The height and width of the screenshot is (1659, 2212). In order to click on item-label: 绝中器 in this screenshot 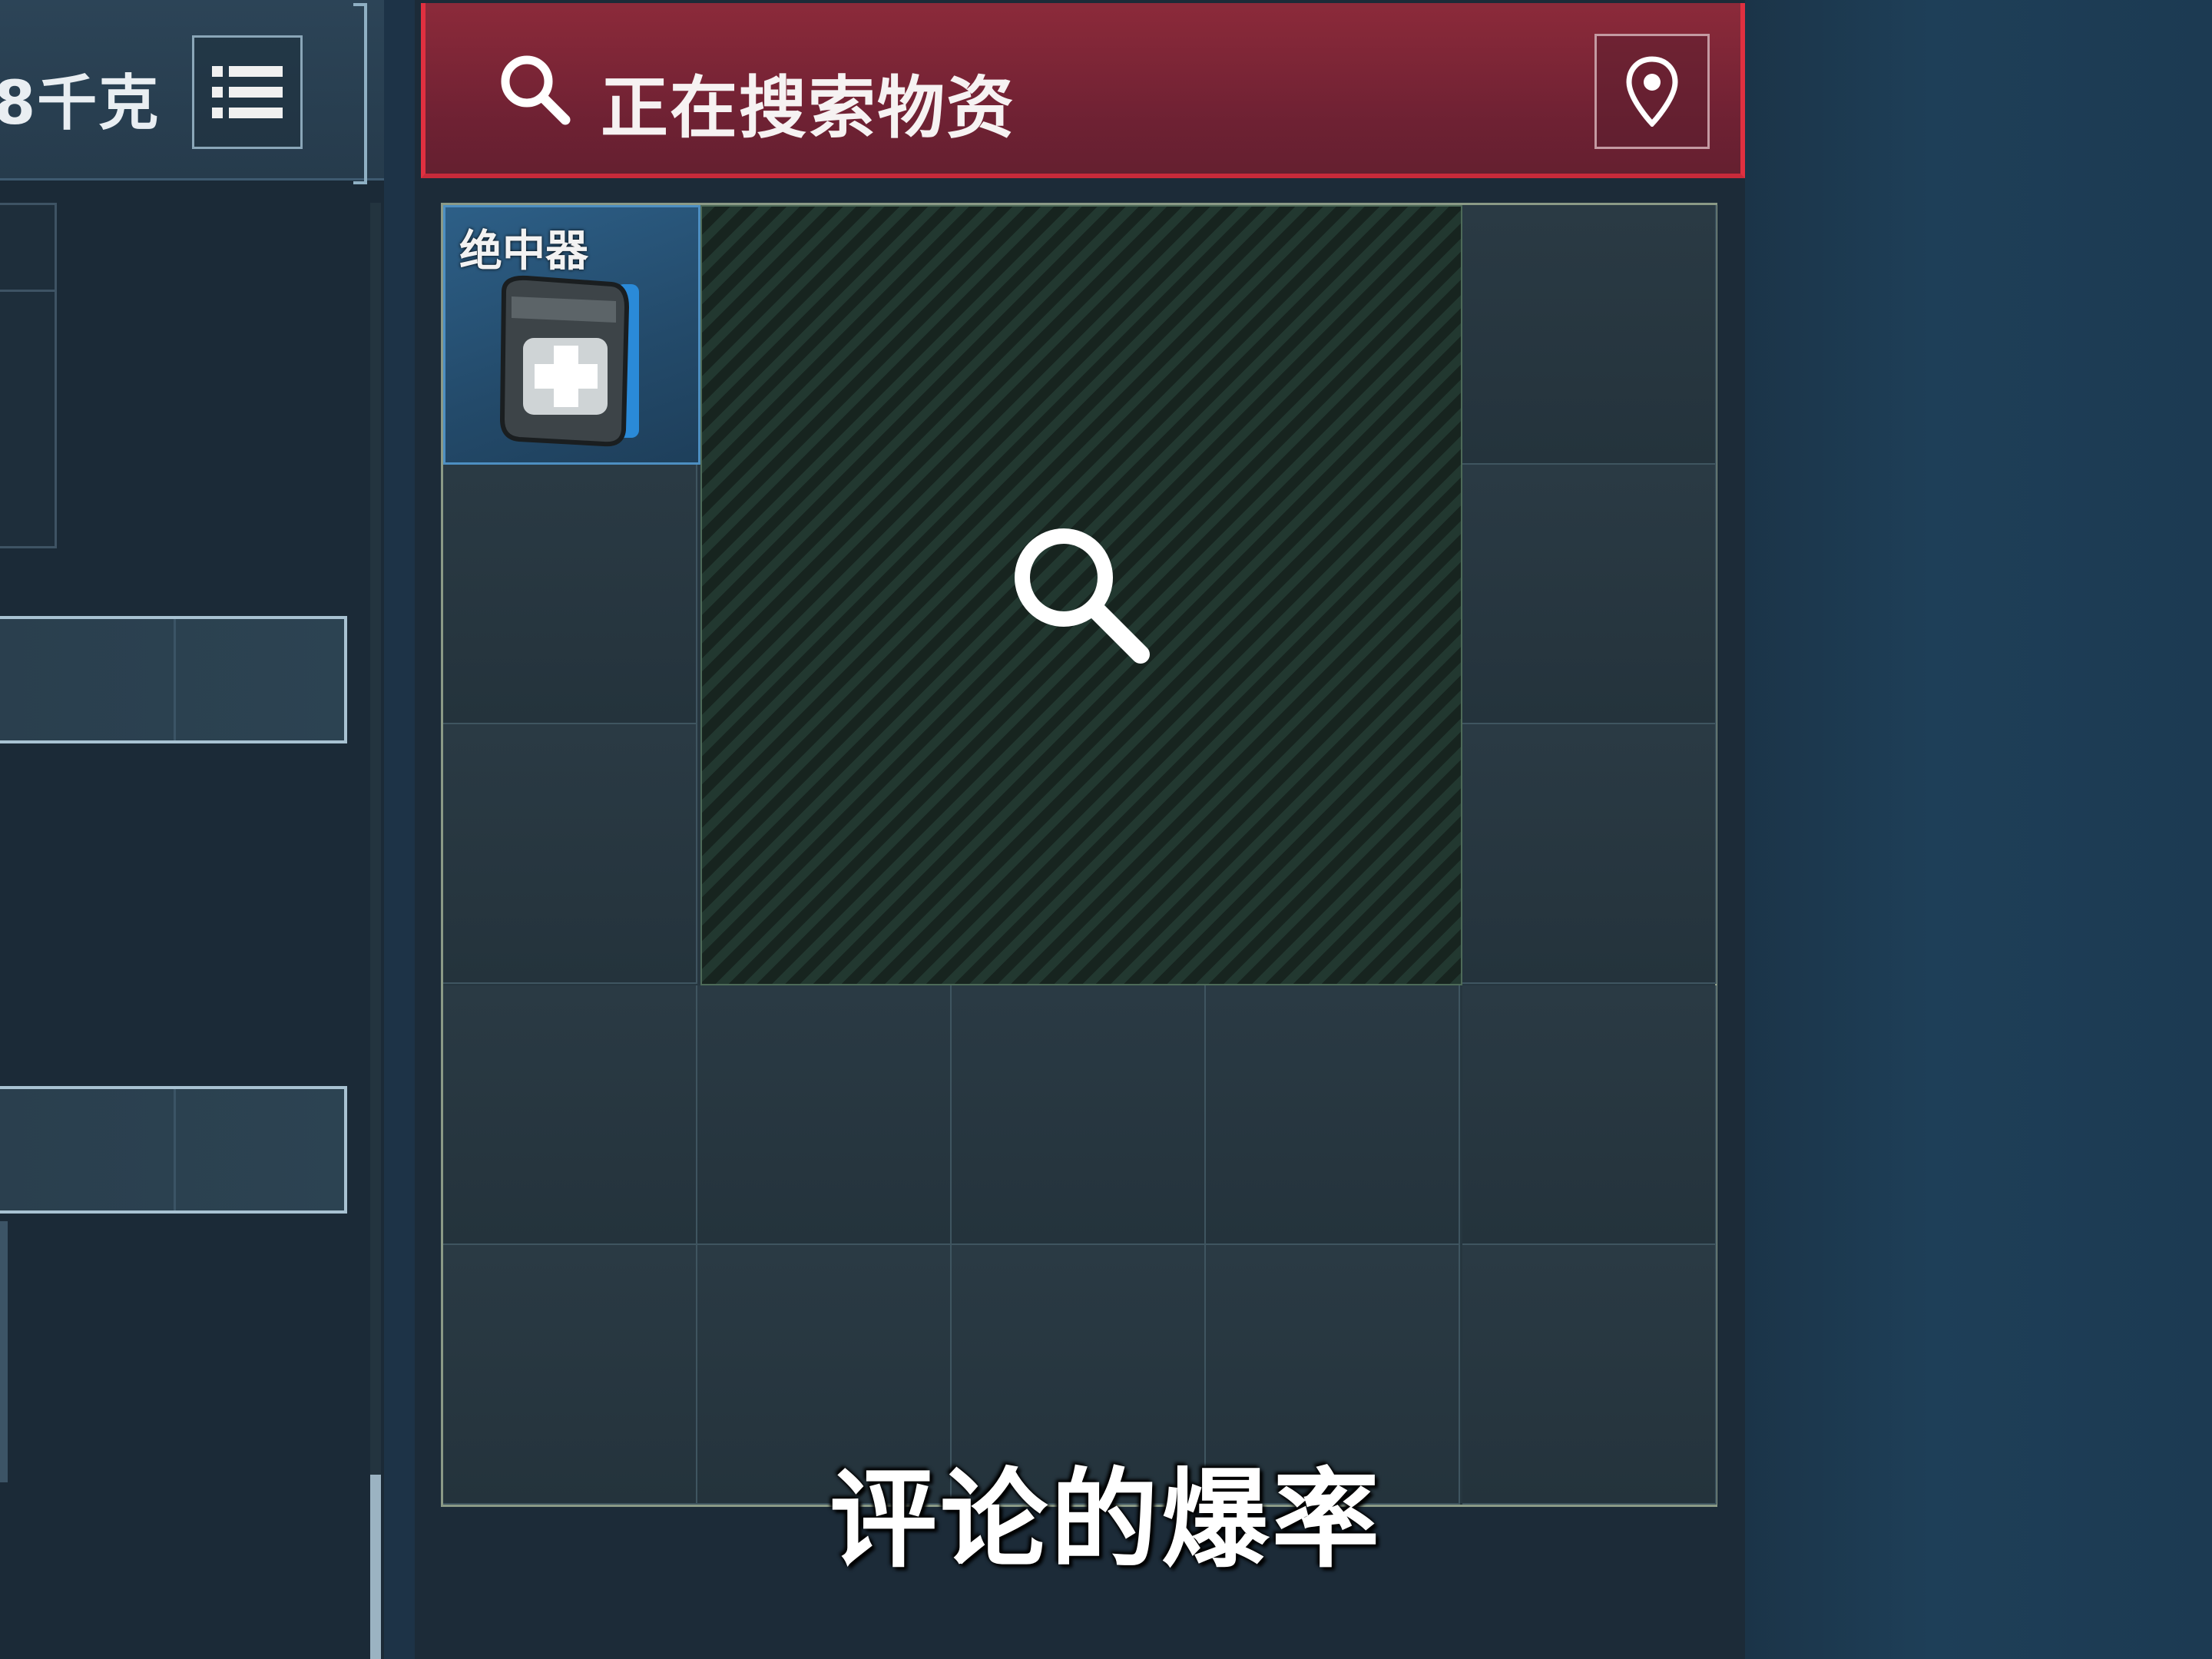, I will do `click(524, 252)`.